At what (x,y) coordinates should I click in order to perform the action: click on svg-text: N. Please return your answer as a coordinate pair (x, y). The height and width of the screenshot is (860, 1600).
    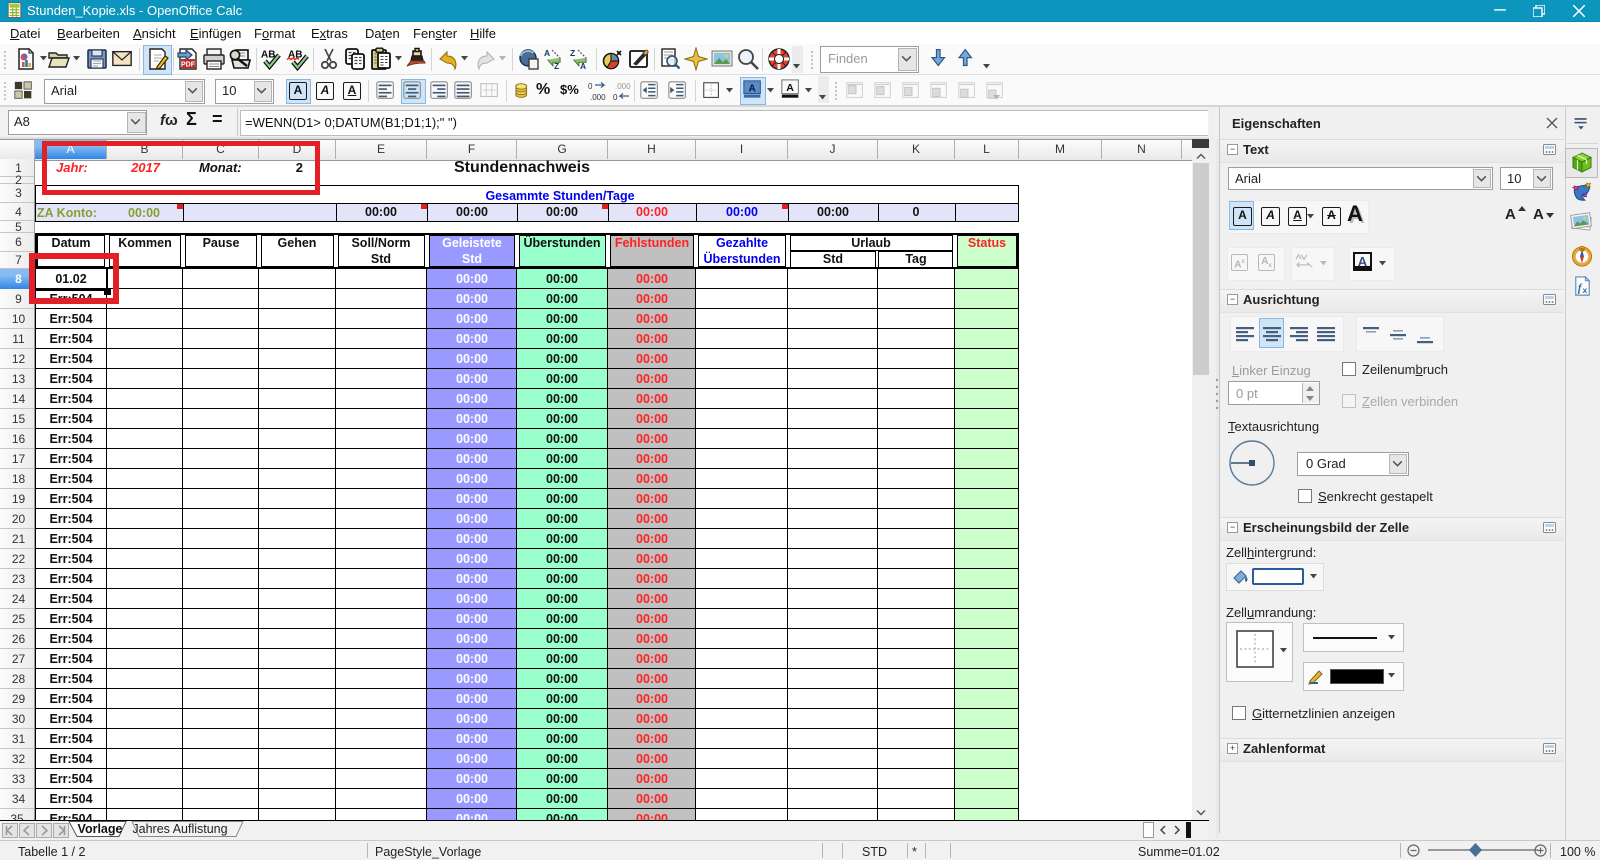
    Looking at the image, I should click on (1581, 249).